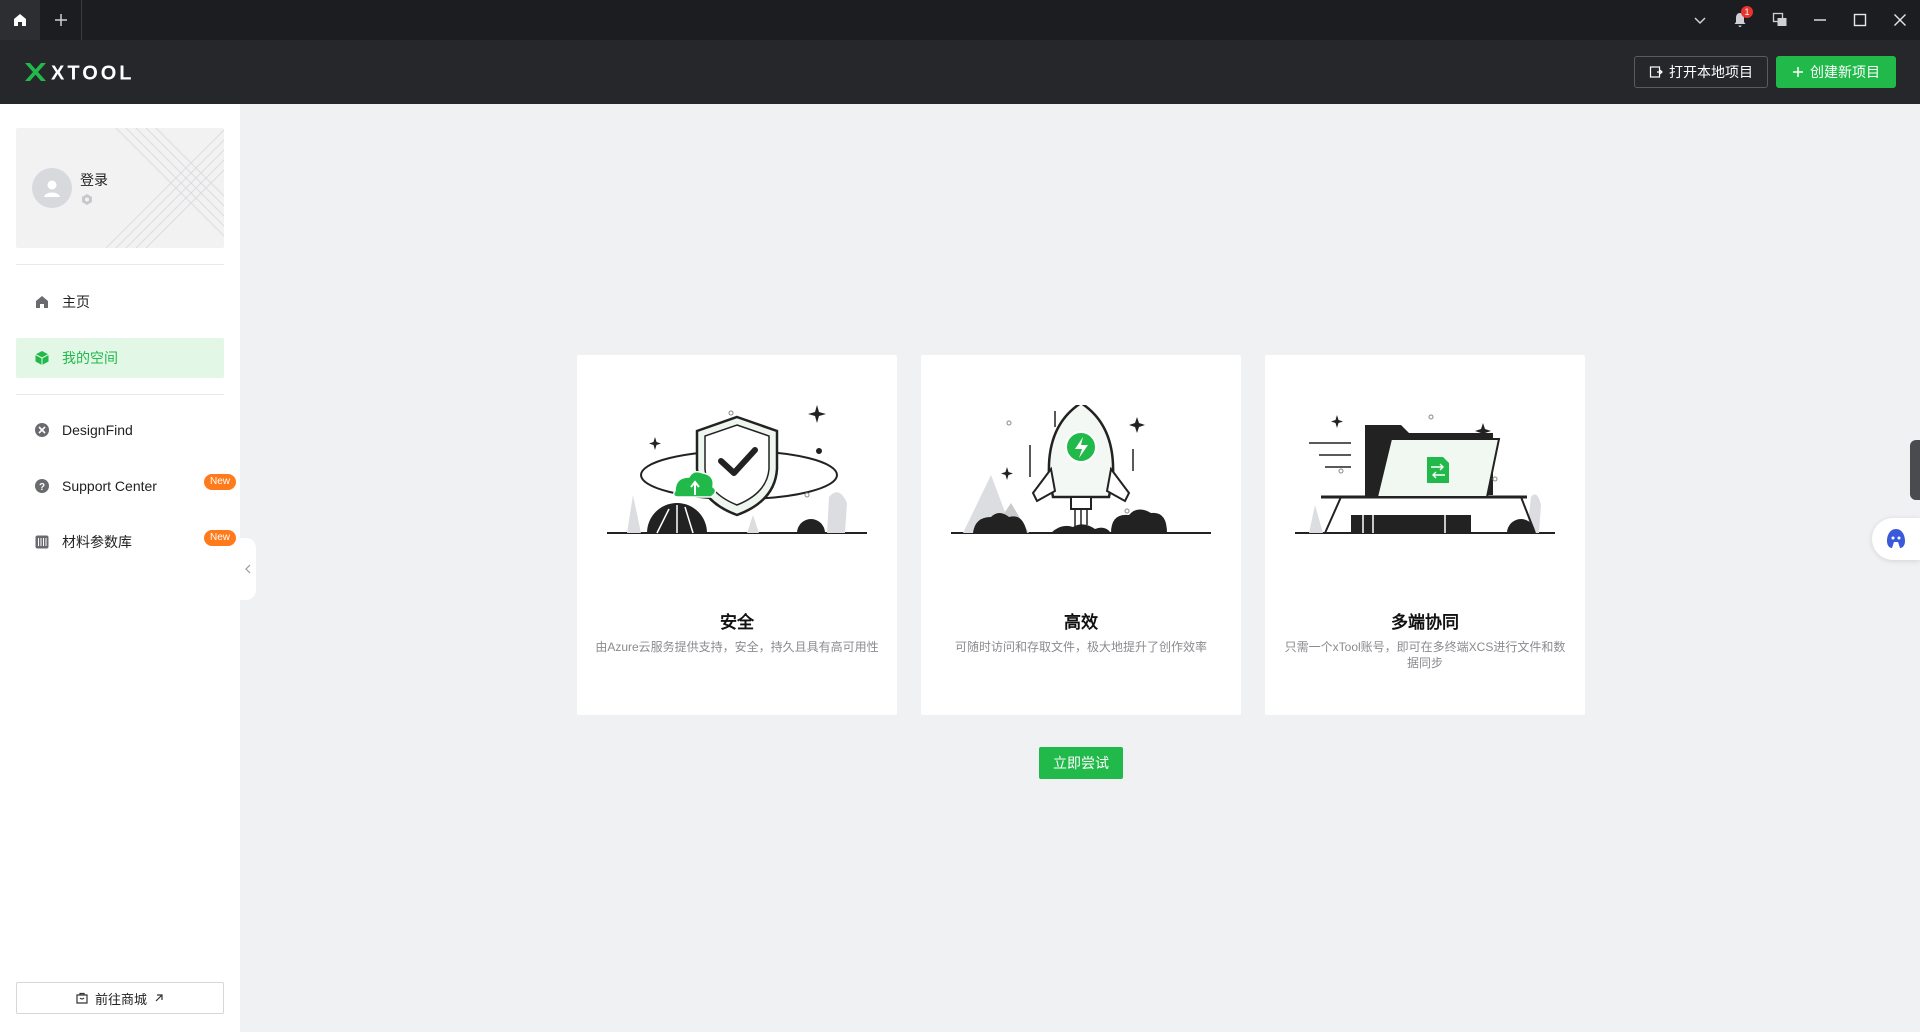 Image resolution: width=1920 pixels, height=1032 pixels. I want to click on ai-assistant-button, so click(1896, 539).